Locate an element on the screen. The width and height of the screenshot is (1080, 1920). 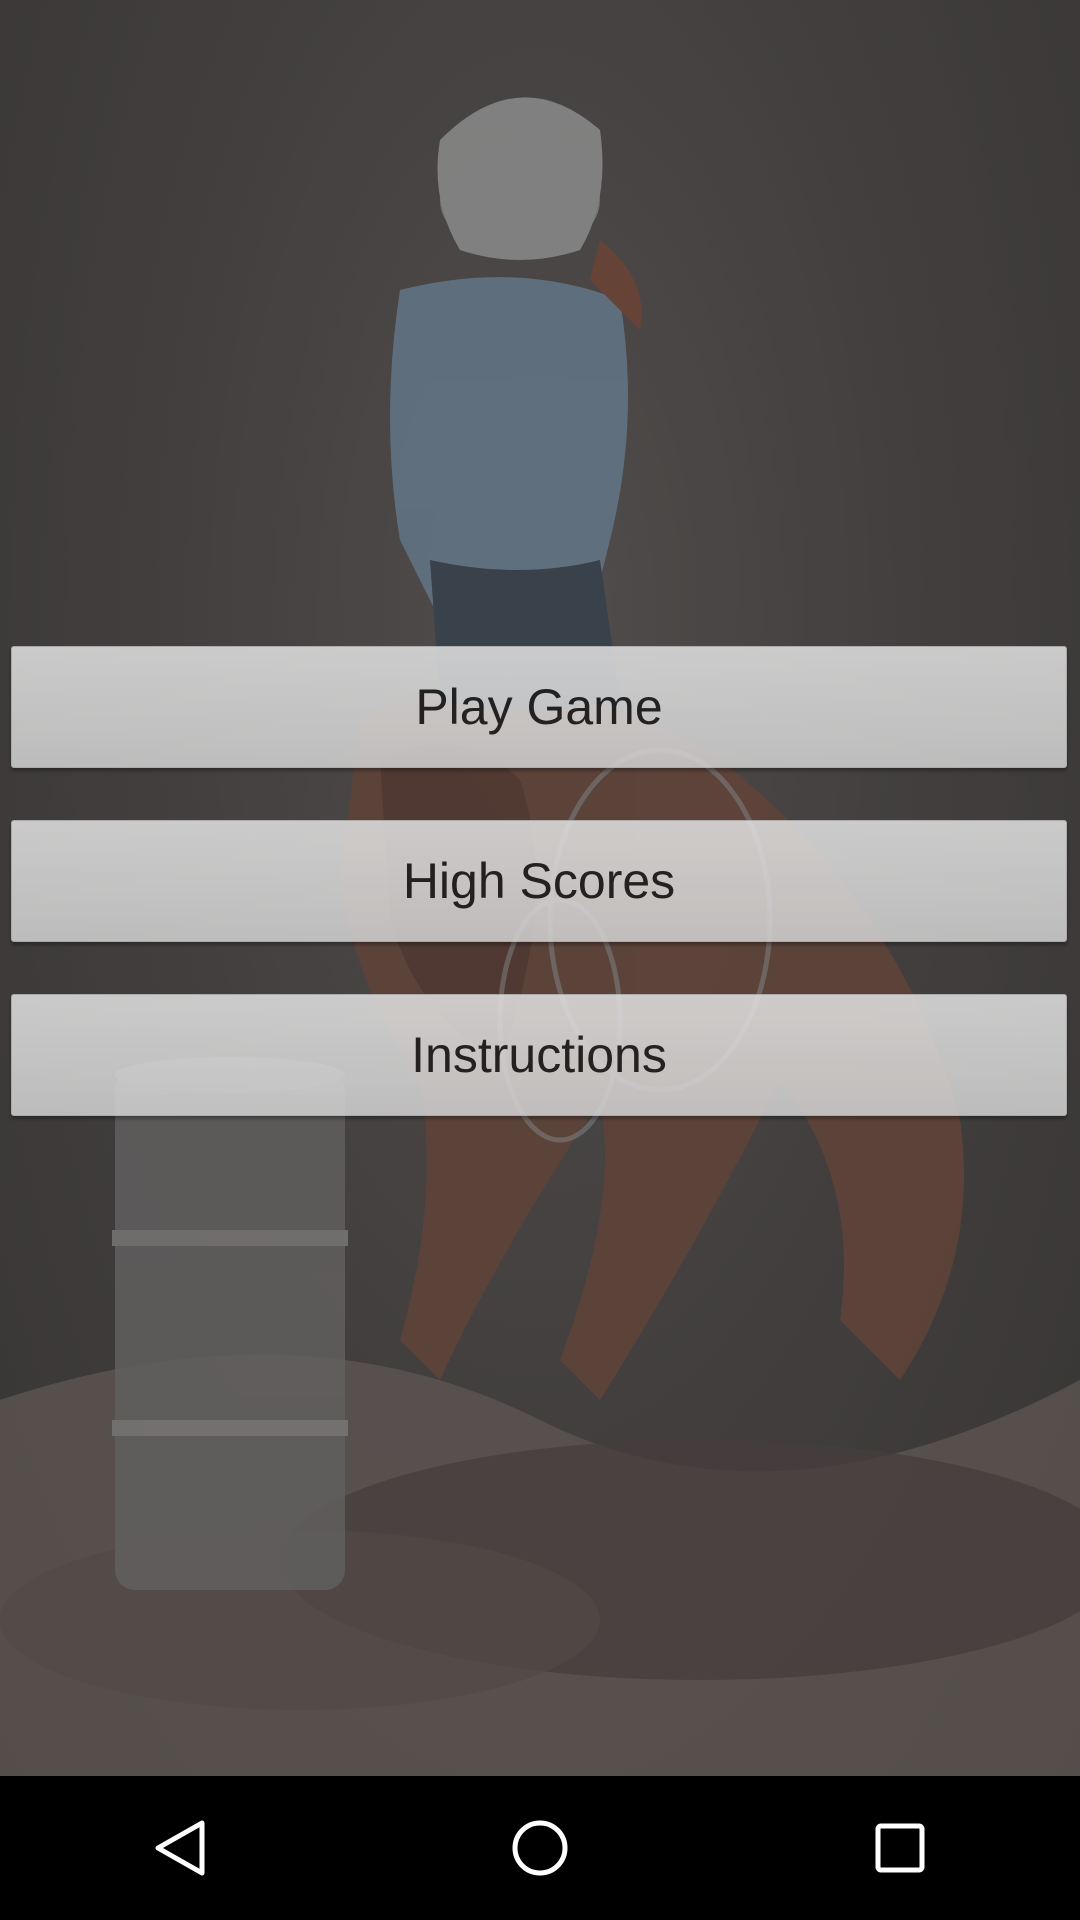
recents-button is located at coordinates (900, 1848).